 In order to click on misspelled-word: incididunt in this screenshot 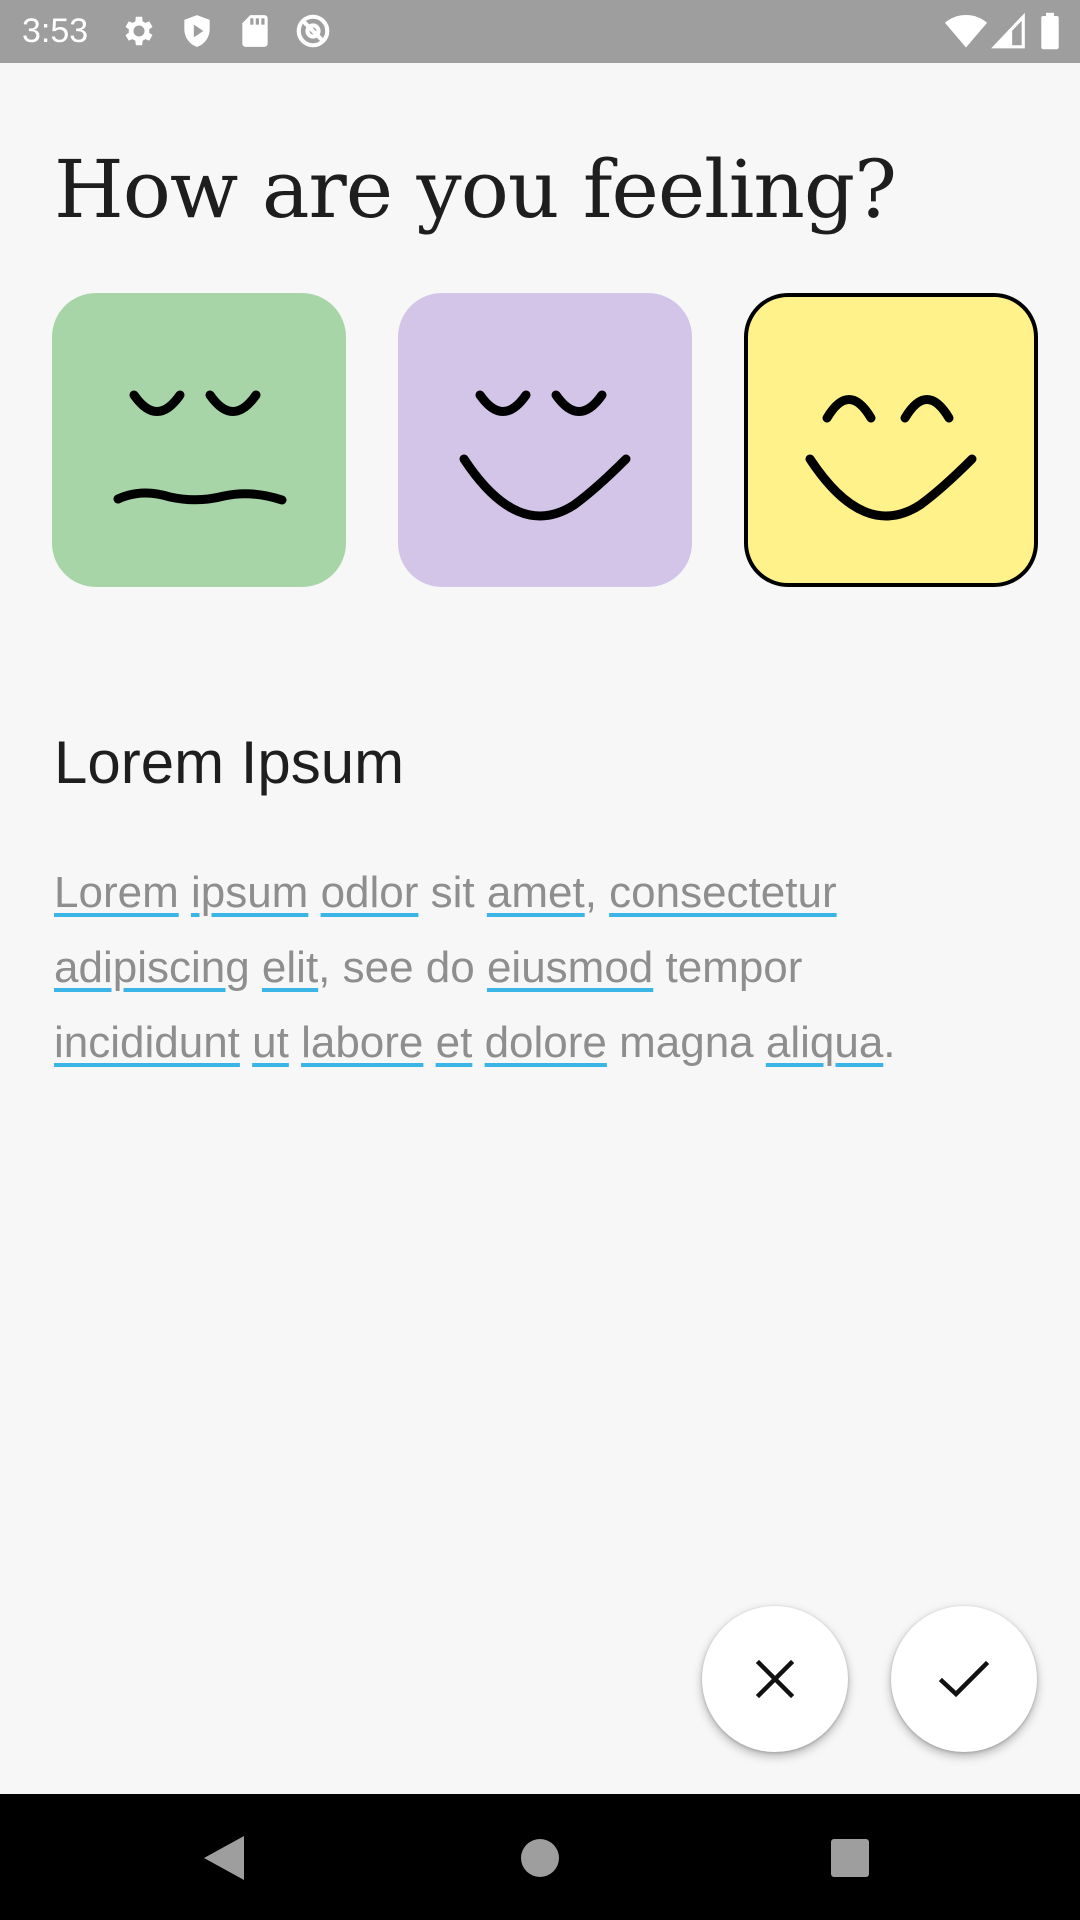, I will do `click(147, 1042)`.